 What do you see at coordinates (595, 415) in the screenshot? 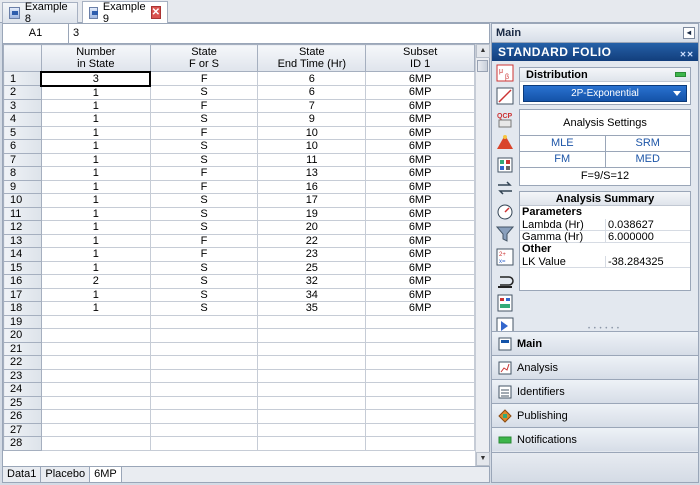
I see `nav-publishing: Publishing` at bounding box center [595, 415].